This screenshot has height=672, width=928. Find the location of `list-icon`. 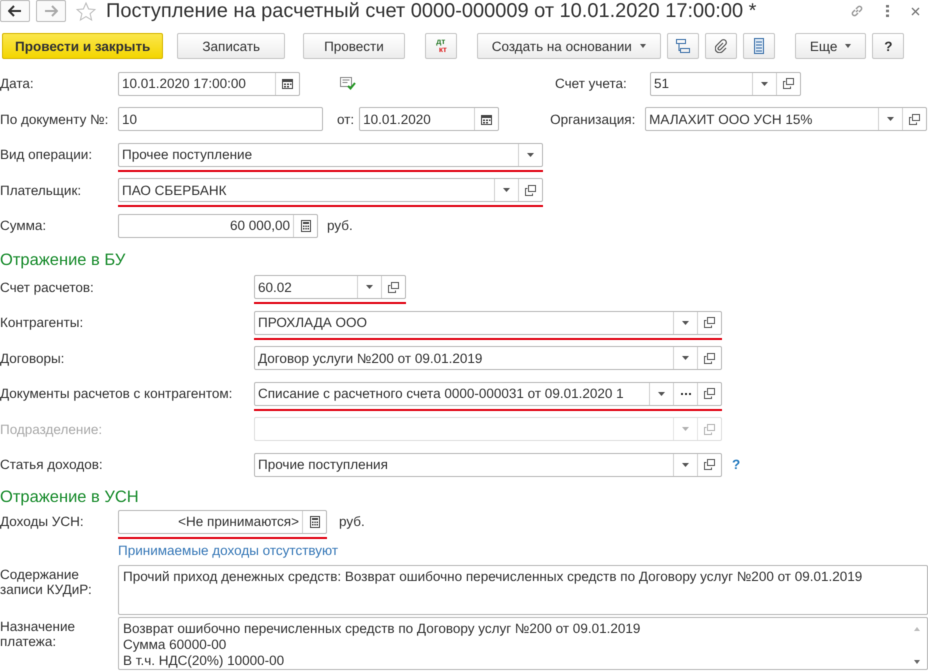

list-icon is located at coordinates (759, 46).